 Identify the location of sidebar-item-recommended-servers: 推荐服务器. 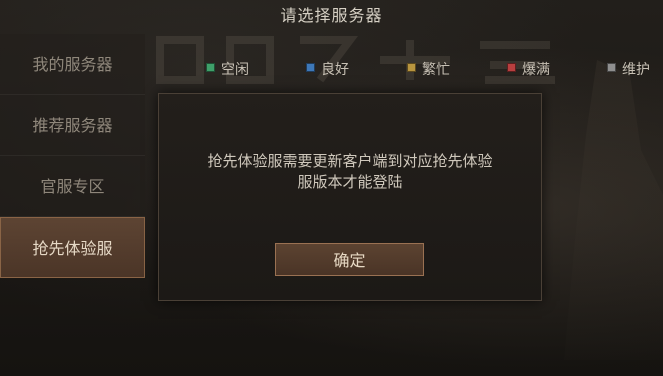
(72, 125).